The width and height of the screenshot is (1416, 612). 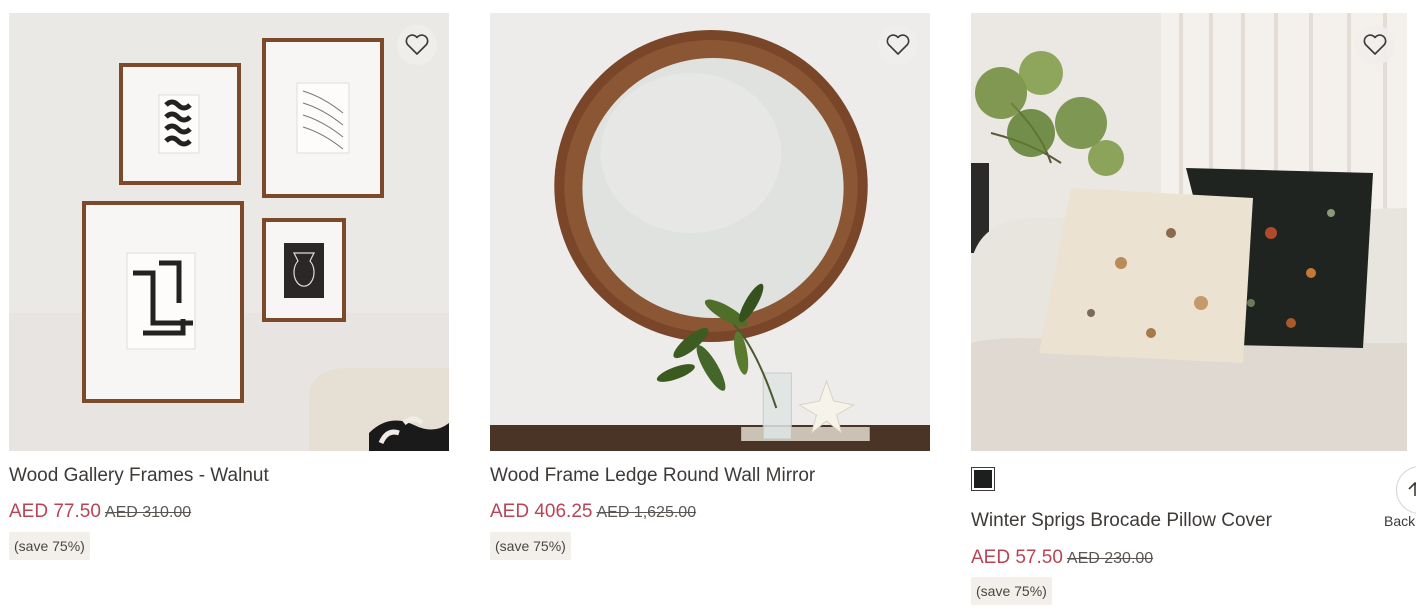 I want to click on price-row: AED 57.50 AED 230.00, so click(x=1062, y=558).